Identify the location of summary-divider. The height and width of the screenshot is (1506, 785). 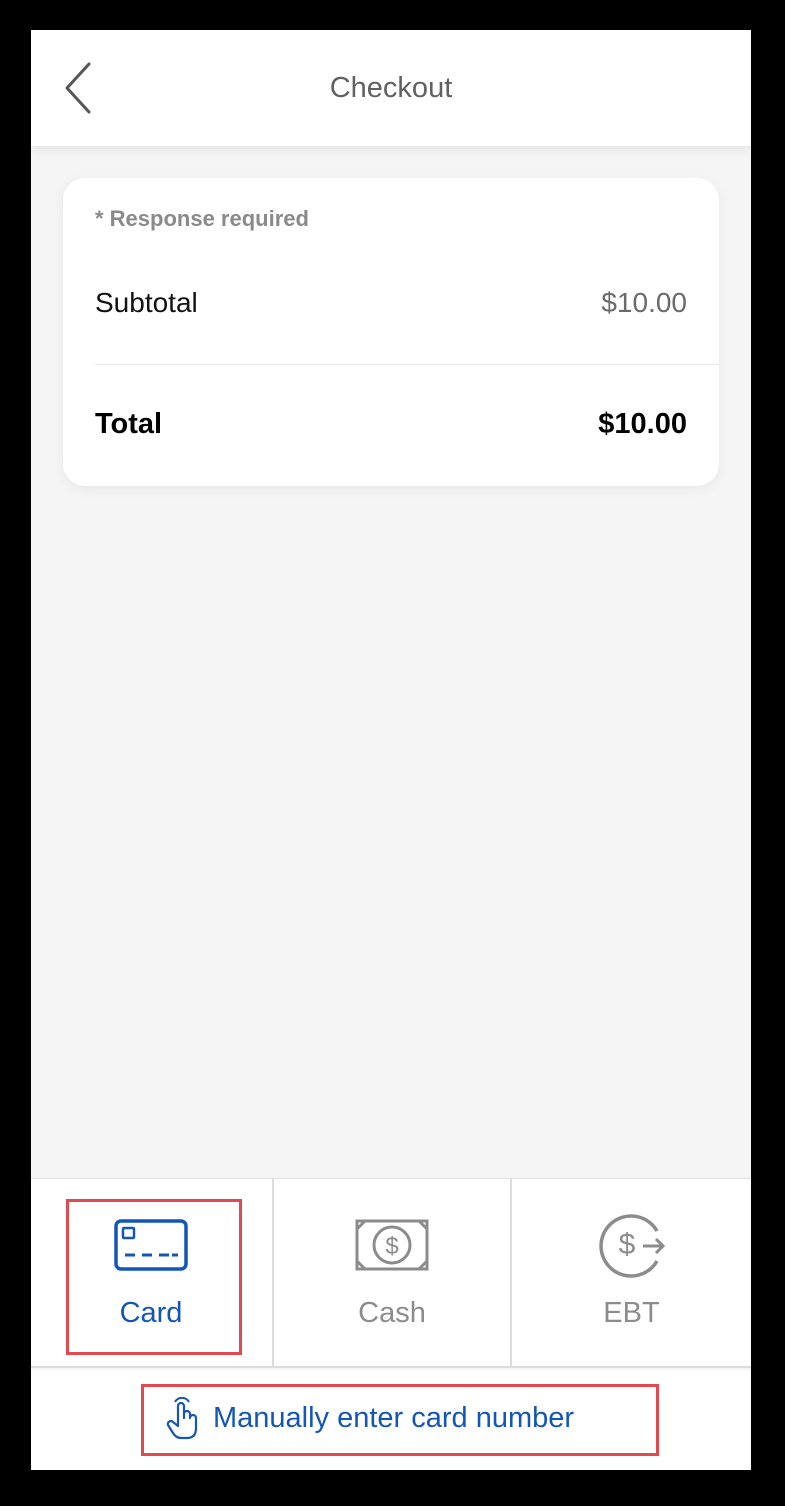
(407, 364).